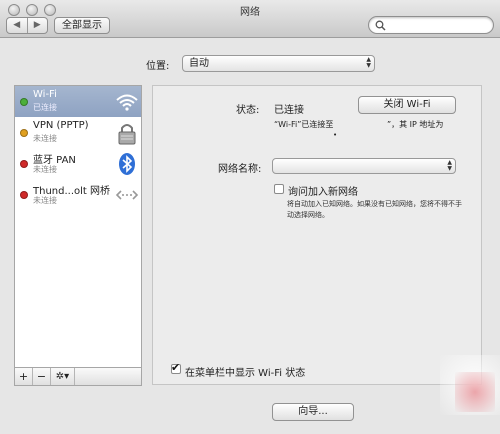 The image size is (500, 434). What do you see at coordinates (323, 190) in the screenshot?
I see `ask-join-label: 询问加入新网络` at bounding box center [323, 190].